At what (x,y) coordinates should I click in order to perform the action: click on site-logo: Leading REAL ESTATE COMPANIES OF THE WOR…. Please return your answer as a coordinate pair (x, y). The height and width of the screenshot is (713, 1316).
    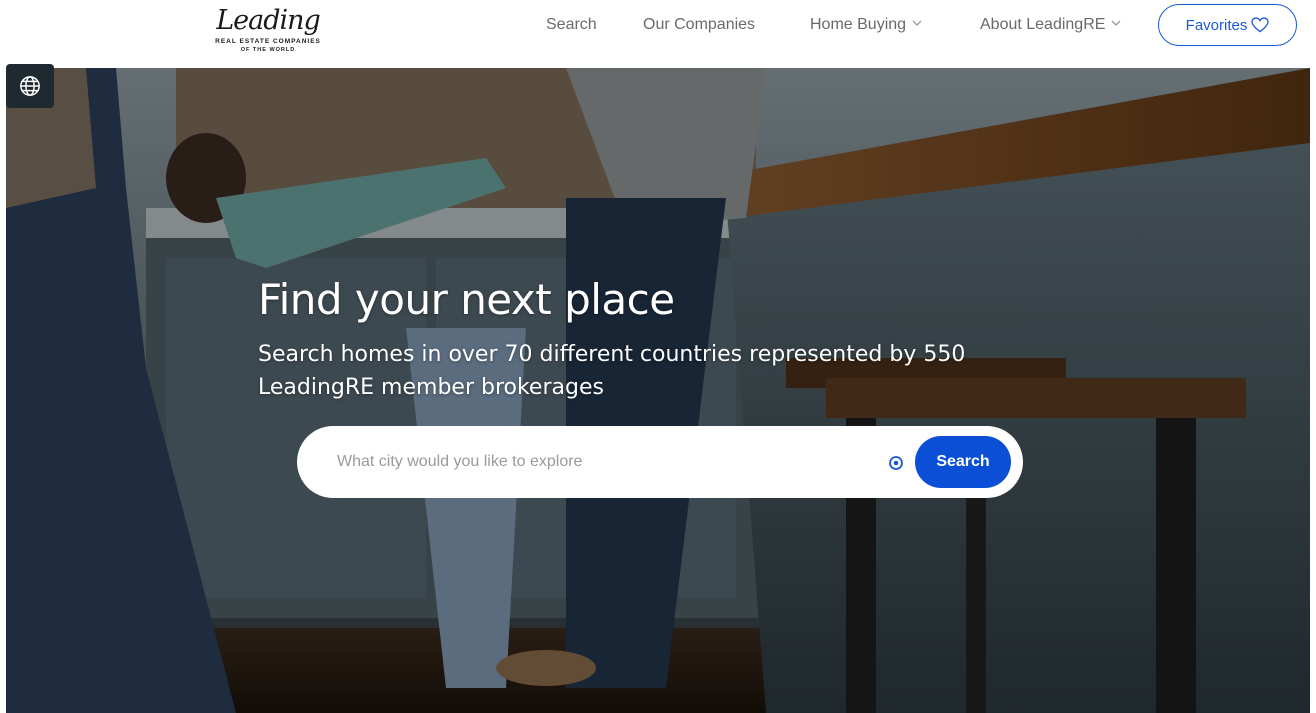
    Looking at the image, I should click on (268, 34).